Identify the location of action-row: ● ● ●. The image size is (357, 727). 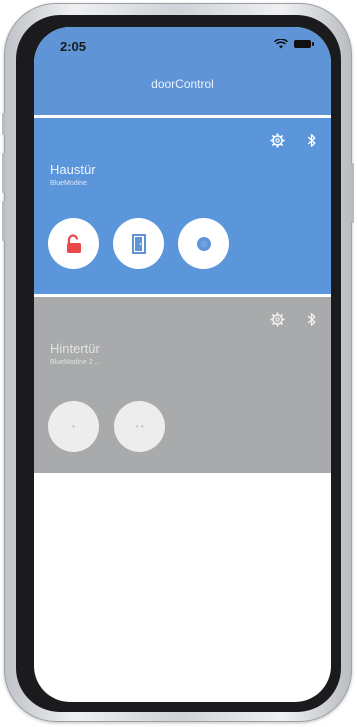
(106, 426).